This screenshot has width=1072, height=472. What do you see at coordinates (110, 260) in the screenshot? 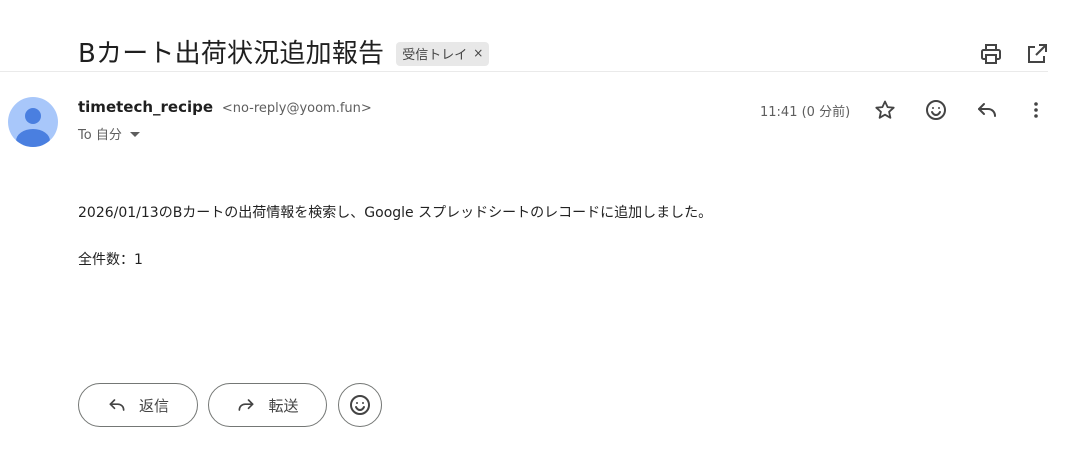
I see `body-line-2: 全件数：1` at bounding box center [110, 260].